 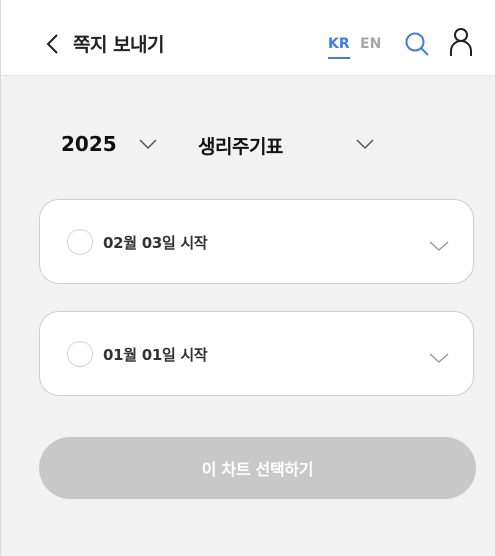 What do you see at coordinates (89, 144) in the screenshot?
I see `year-value: 2025` at bounding box center [89, 144].